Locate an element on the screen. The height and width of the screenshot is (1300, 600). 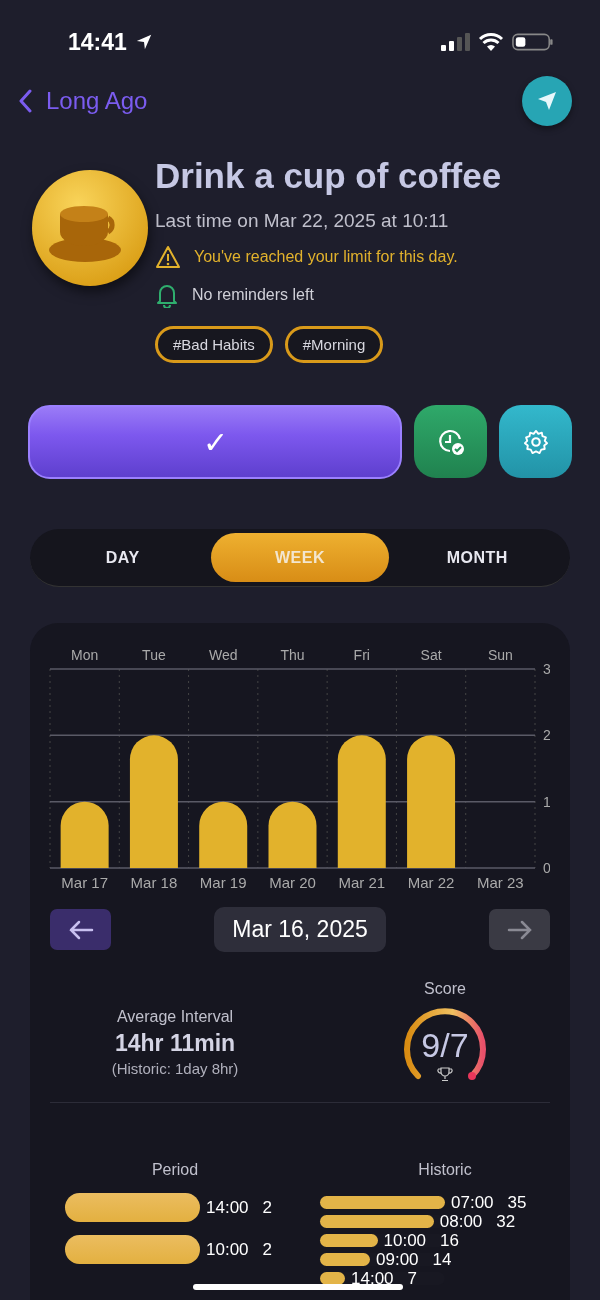
period-tab: MONTH is located at coordinates (477, 557).